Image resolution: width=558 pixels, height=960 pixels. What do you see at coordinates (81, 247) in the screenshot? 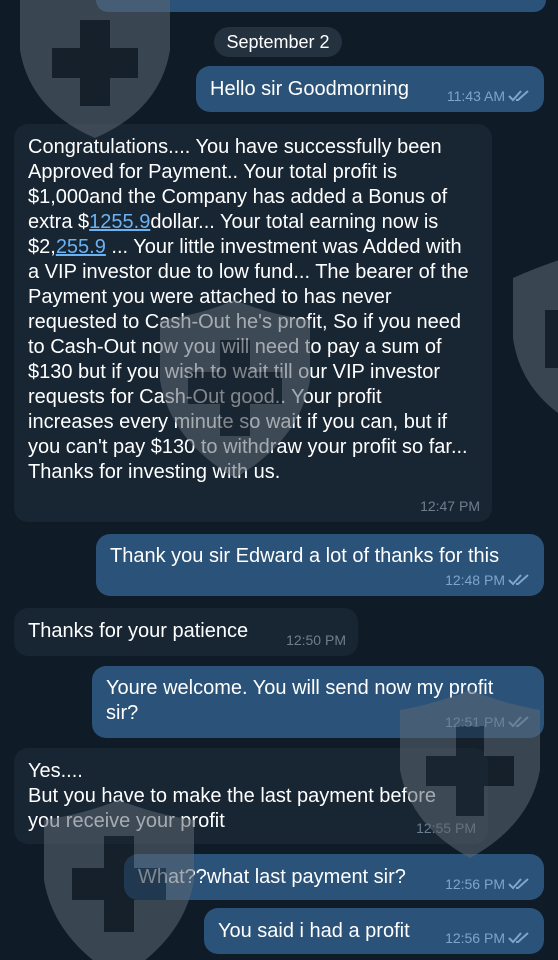
I see `amount-link: 255.9` at bounding box center [81, 247].